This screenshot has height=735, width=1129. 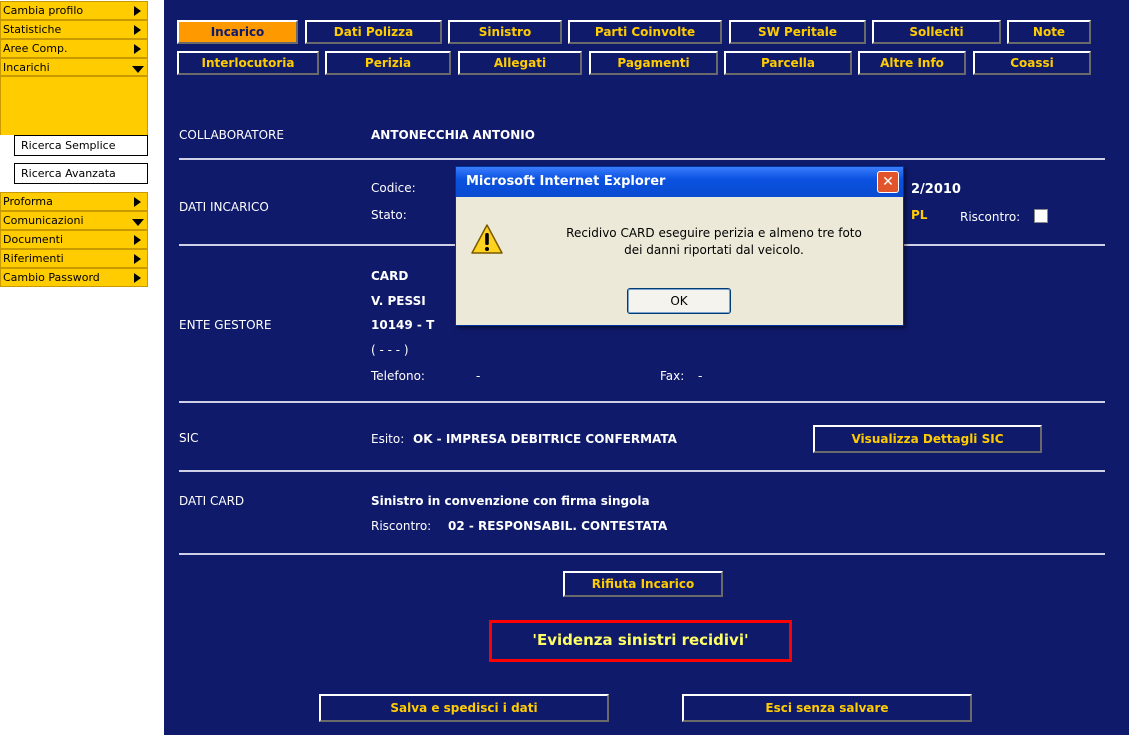 What do you see at coordinates (487, 241) in the screenshot?
I see `warning-icon` at bounding box center [487, 241].